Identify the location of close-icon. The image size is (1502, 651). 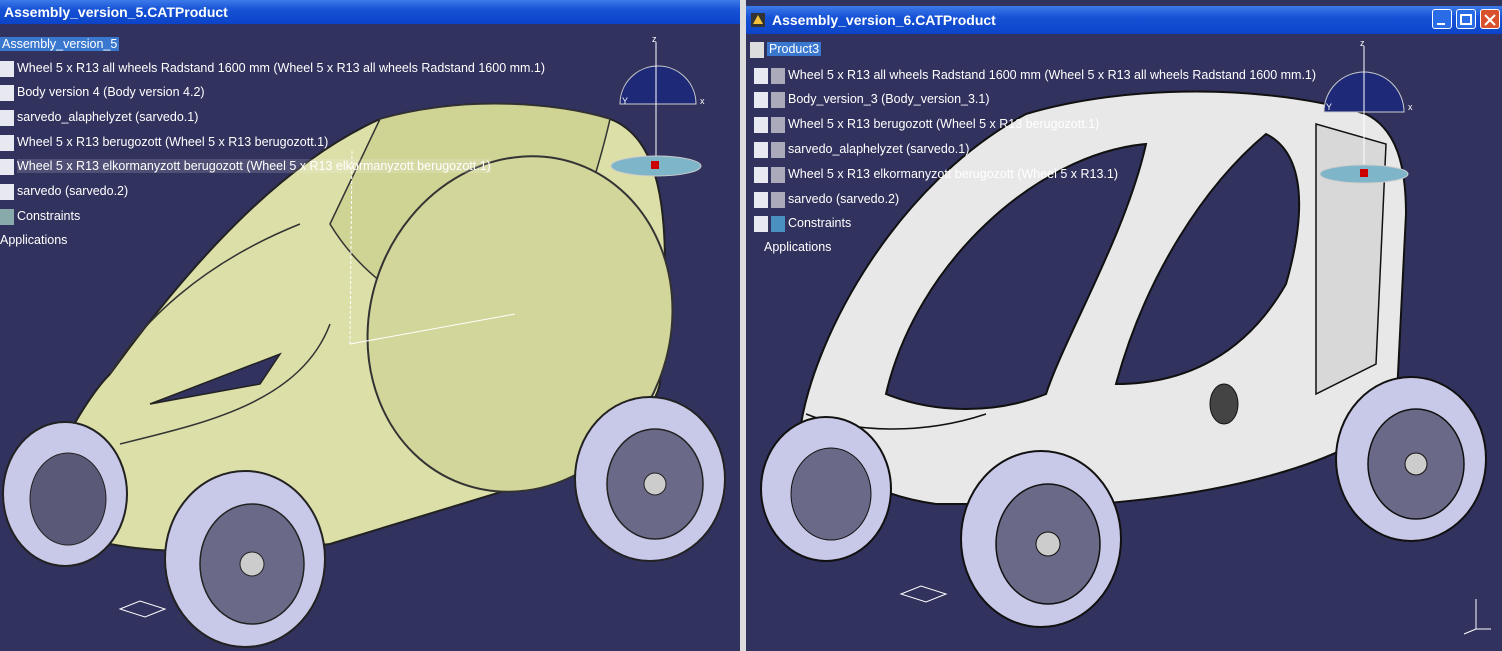
(1490, 20).